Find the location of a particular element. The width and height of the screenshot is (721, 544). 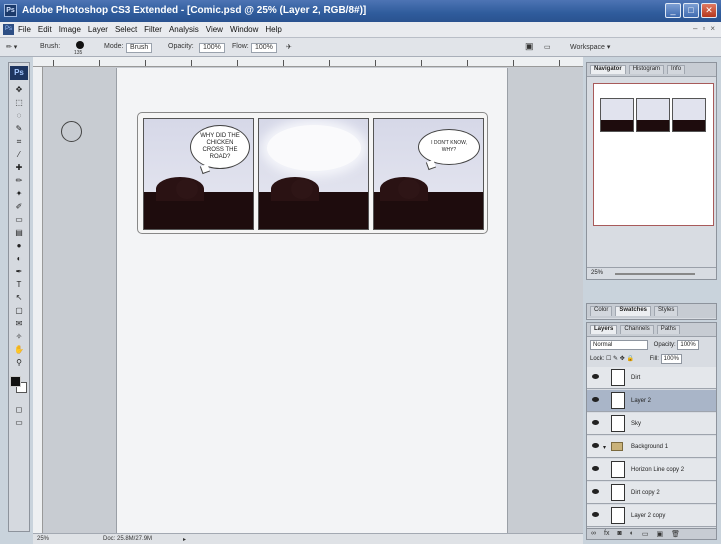

layer-row: ▾ Background 1 is located at coordinates (651, 447).